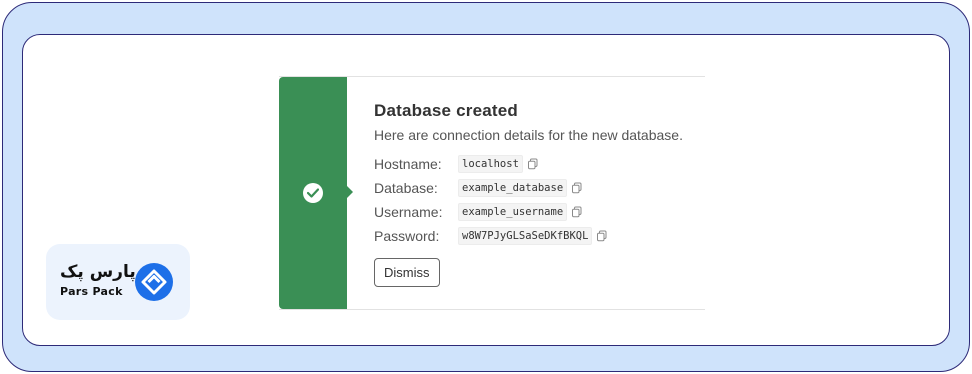 This screenshot has width=972, height=374. I want to click on username-value: example_username, so click(513, 212).